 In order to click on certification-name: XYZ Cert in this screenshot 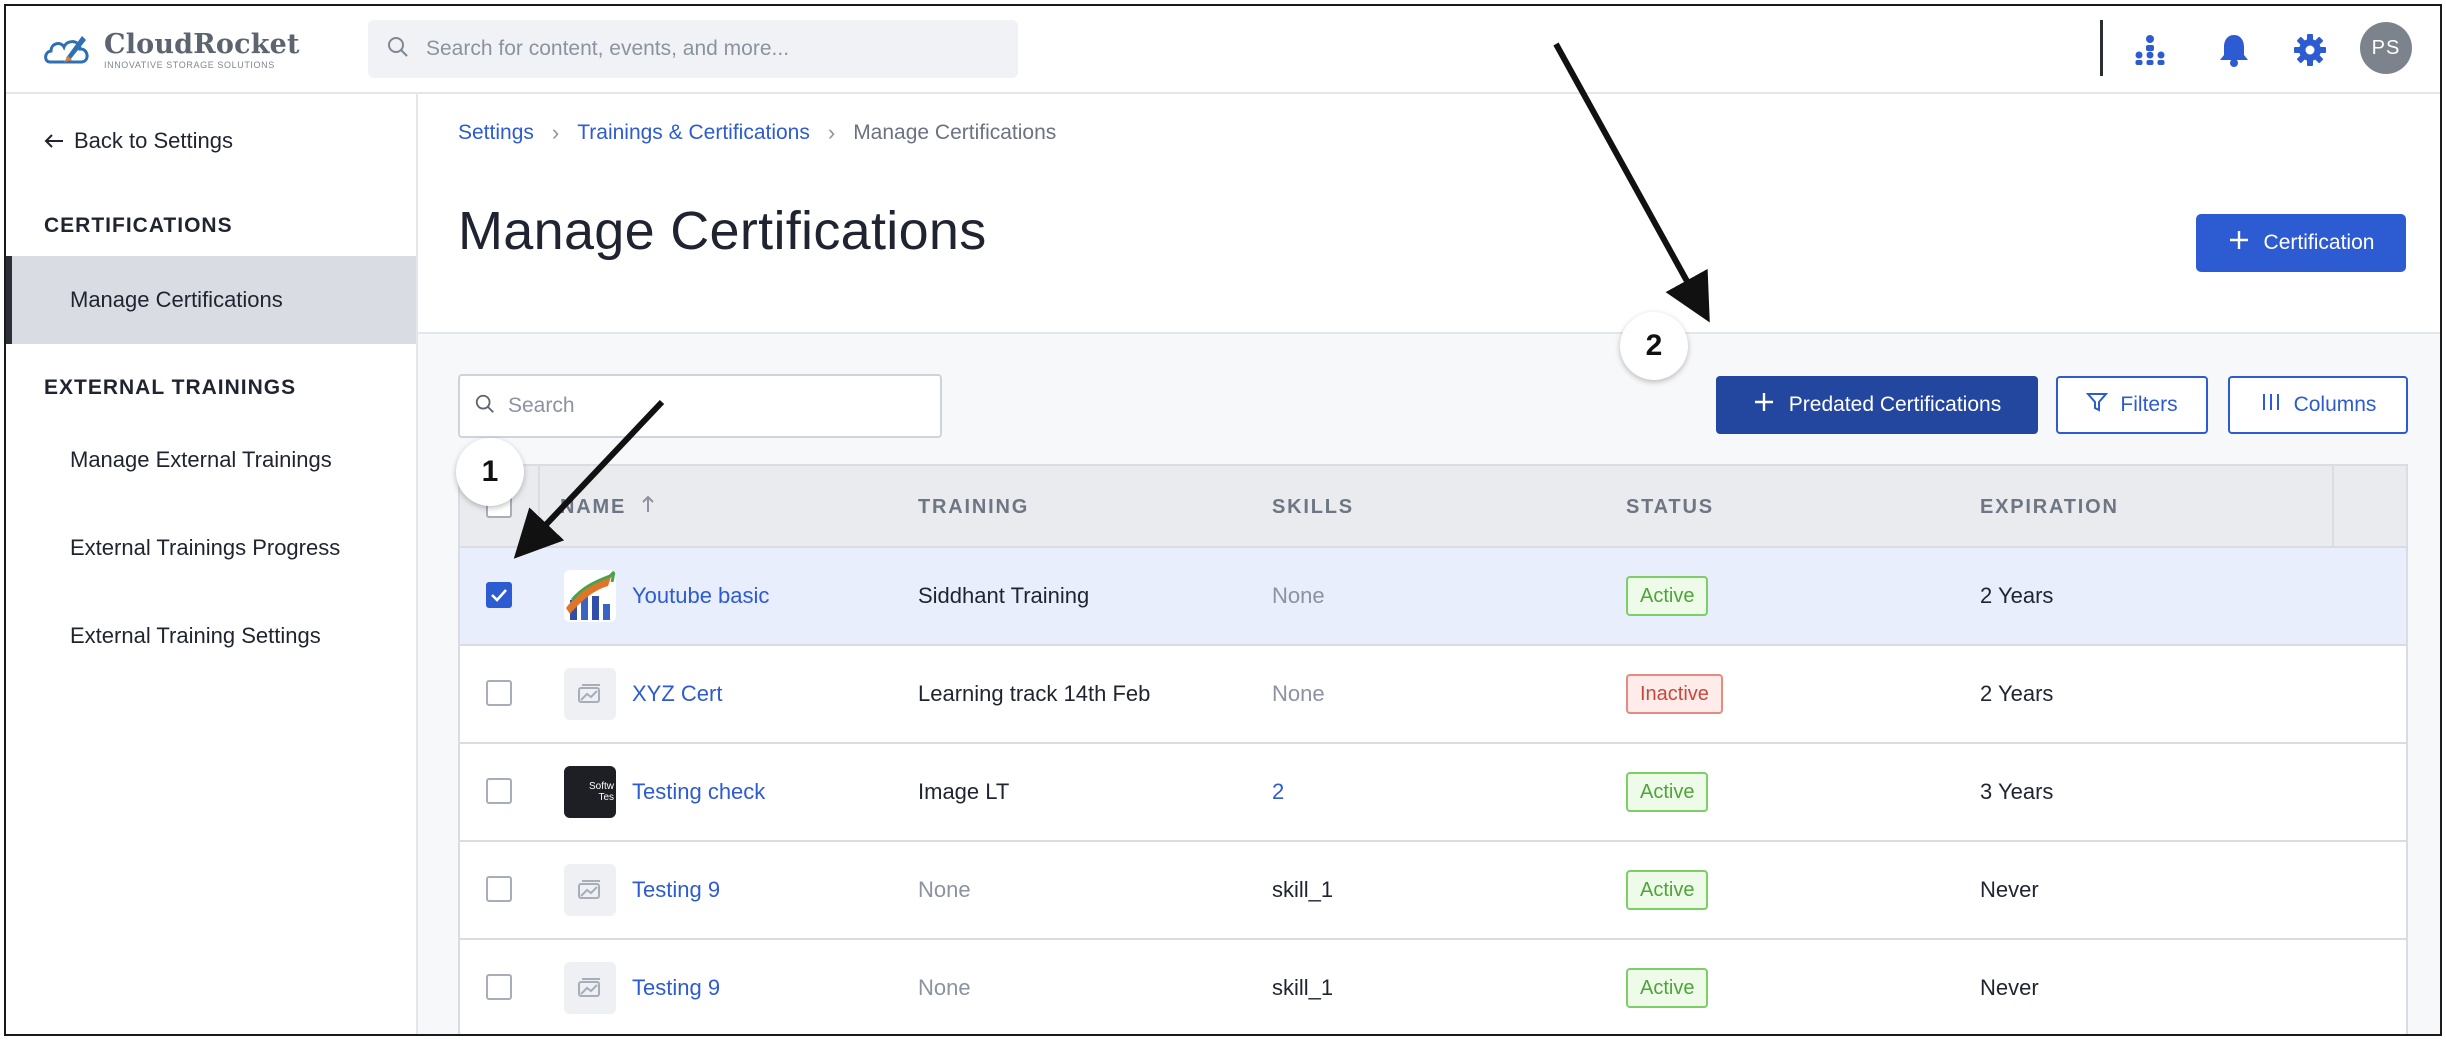, I will do `click(677, 694)`.